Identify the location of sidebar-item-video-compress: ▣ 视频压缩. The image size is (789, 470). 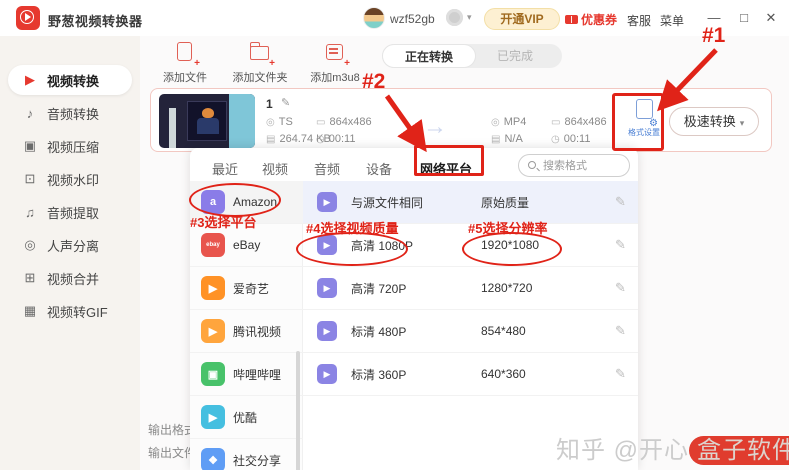
(70, 146).